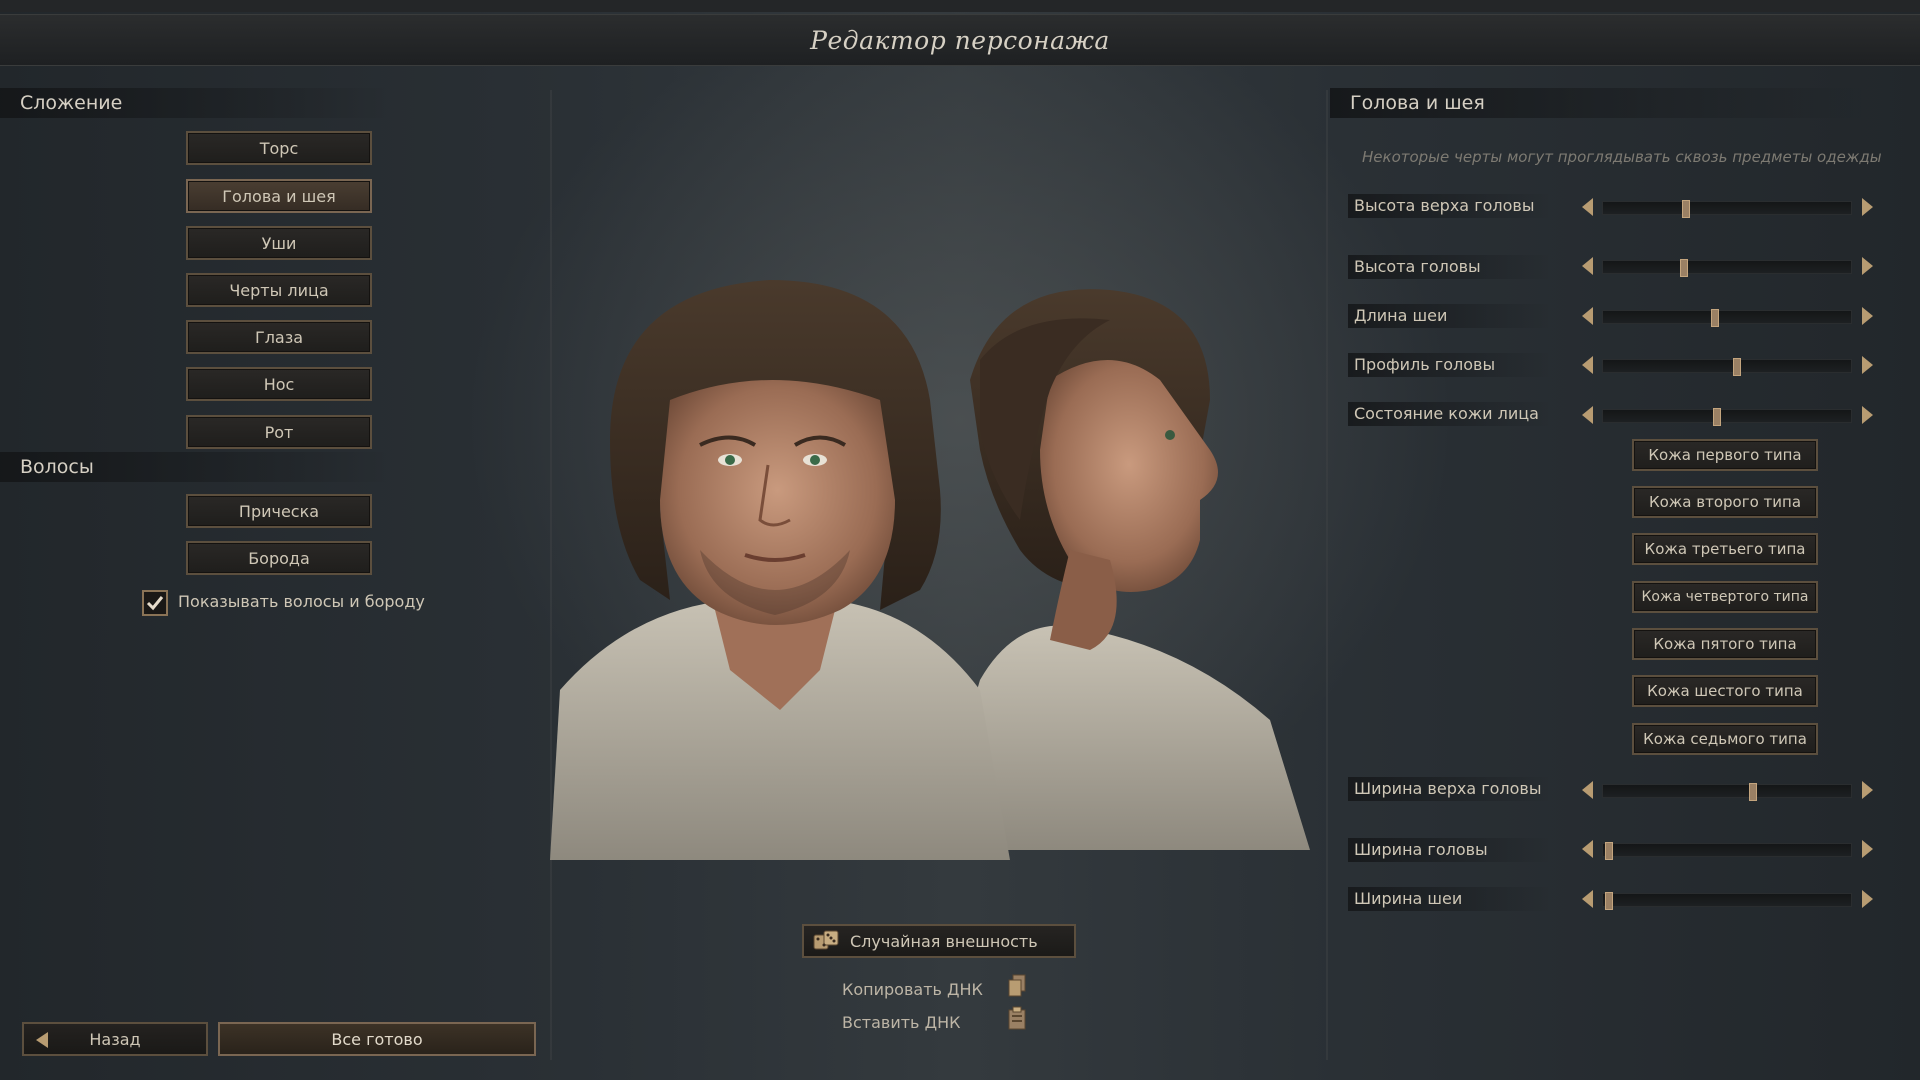 The image size is (1920, 1080). I want to click on slider-head-top-height, so click(1727, 209).